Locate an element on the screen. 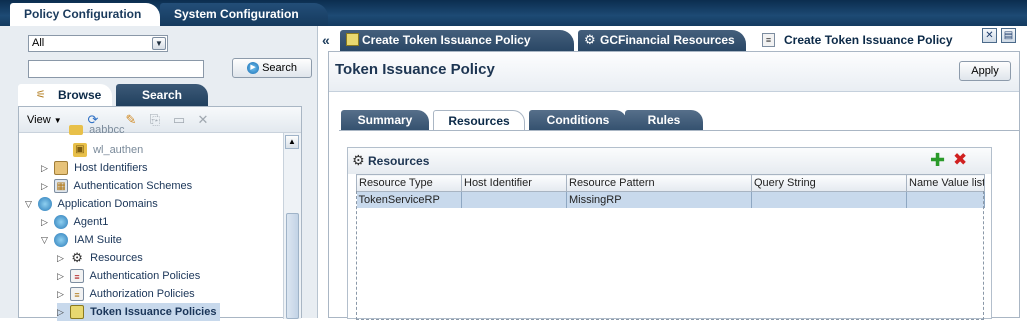 This screenshot has height=321, width=1027. tree-node-authentication-schemes: ▷ ▦ Authentication Schemes is located at coordinates (116, 186).